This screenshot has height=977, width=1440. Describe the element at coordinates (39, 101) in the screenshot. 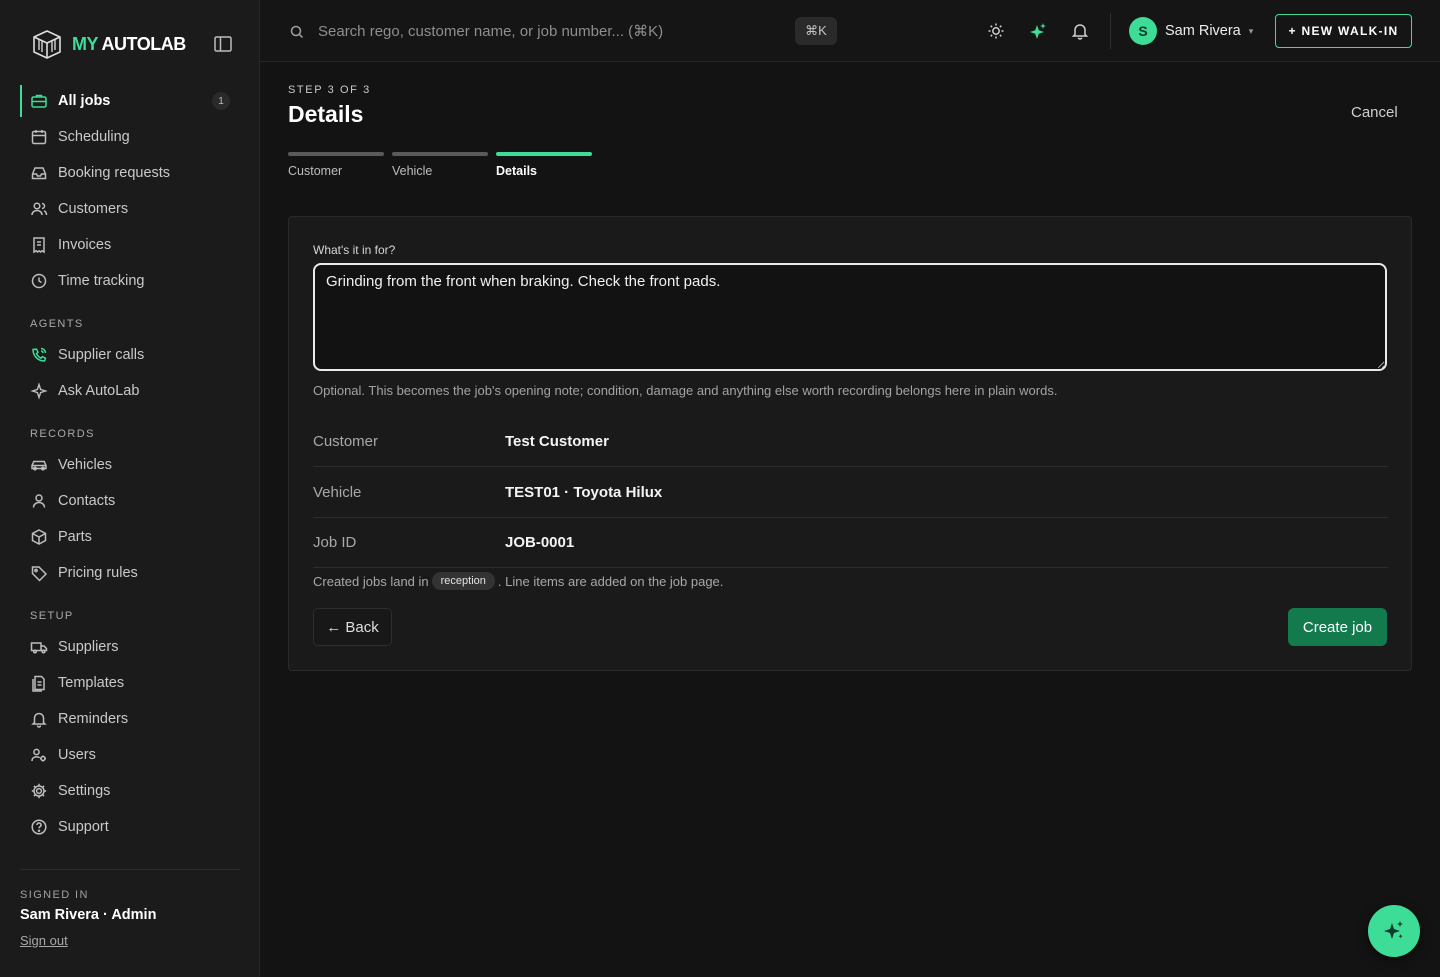

I see `briefcase-icon` at that location.